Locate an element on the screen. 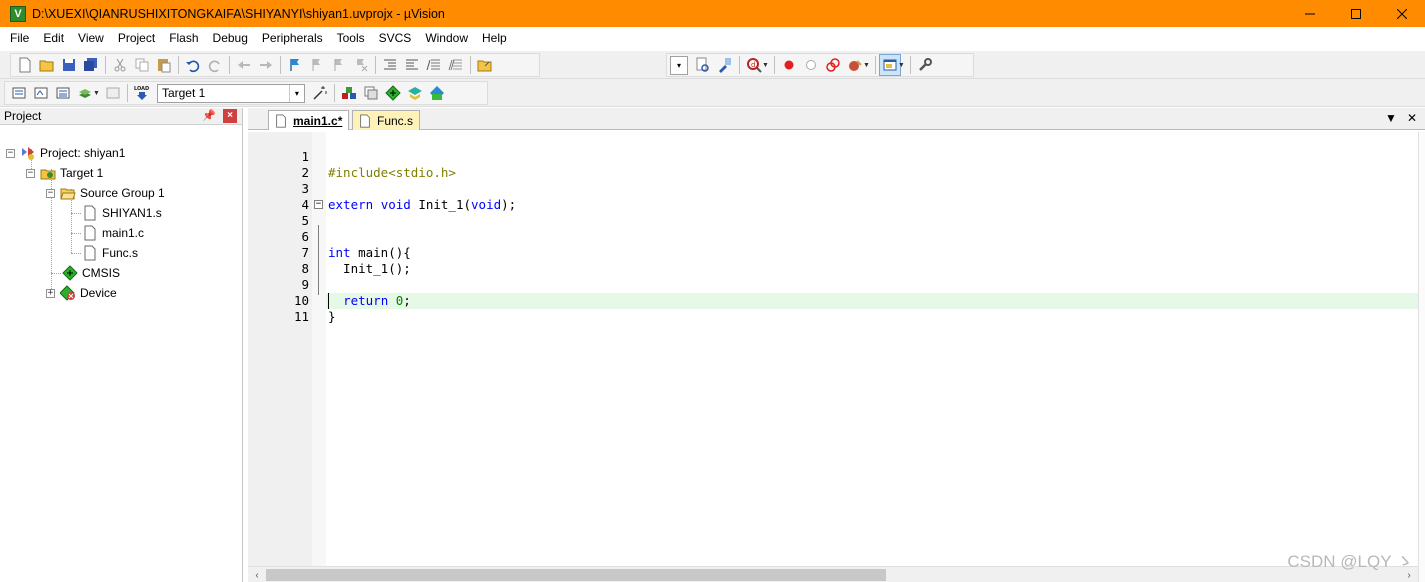  horizontal-scrollbar: ‹ › is located at coordinates (833, 574).